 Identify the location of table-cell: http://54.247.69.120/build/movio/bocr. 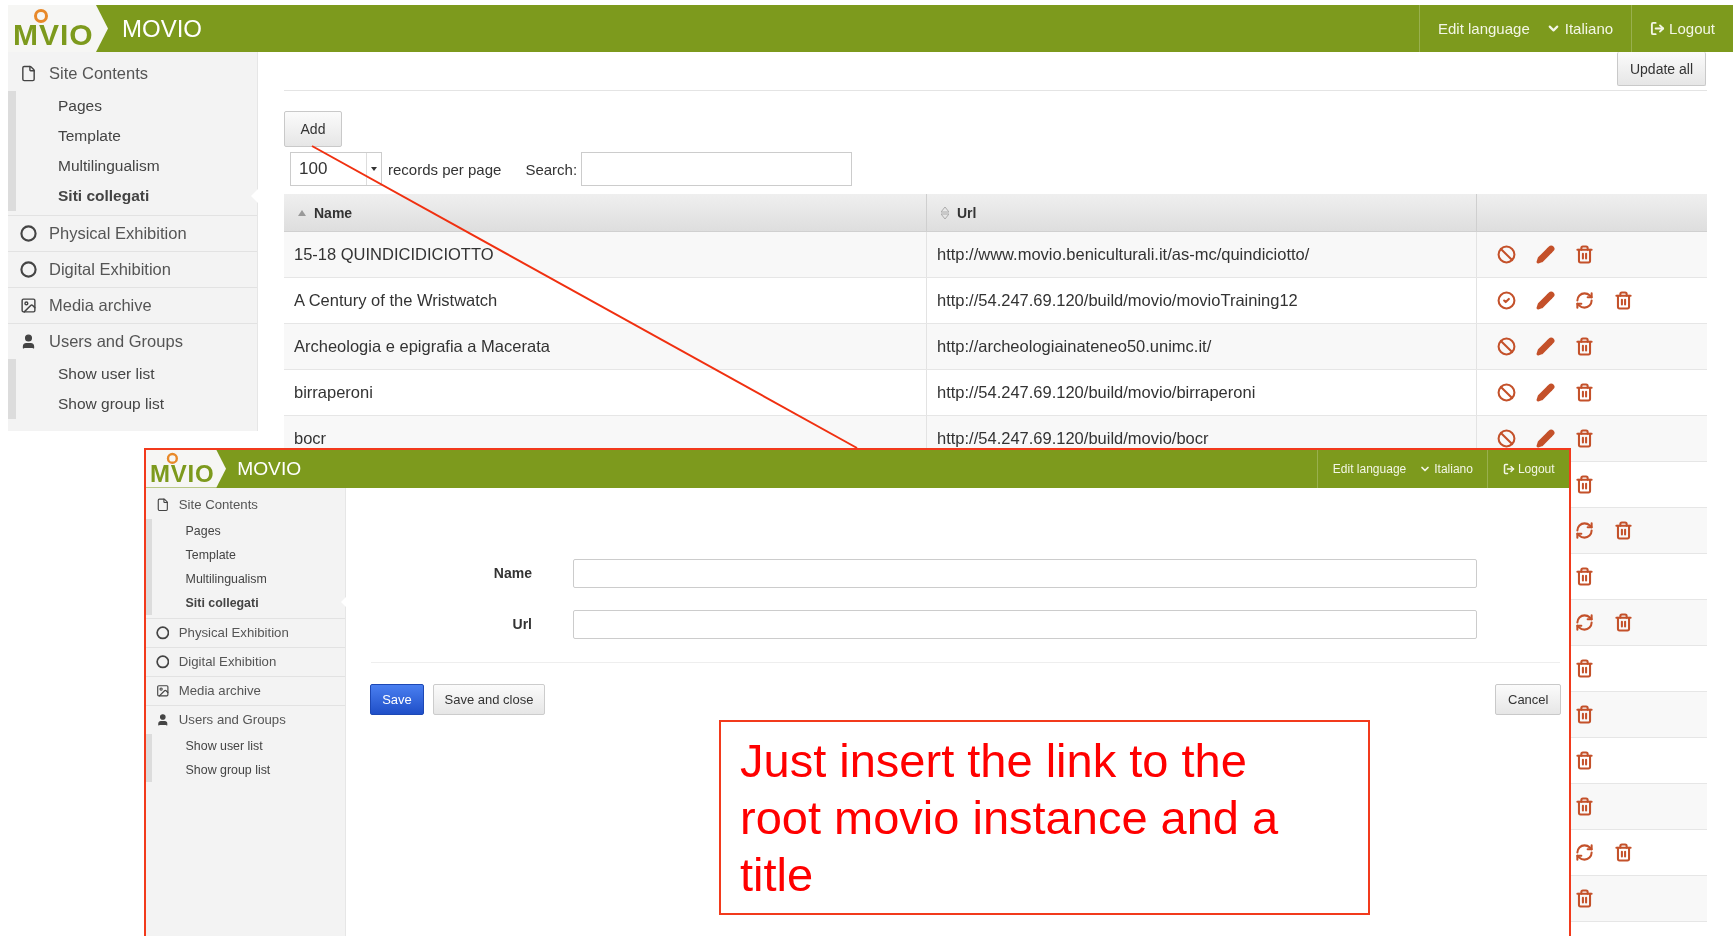
(1073, 438).